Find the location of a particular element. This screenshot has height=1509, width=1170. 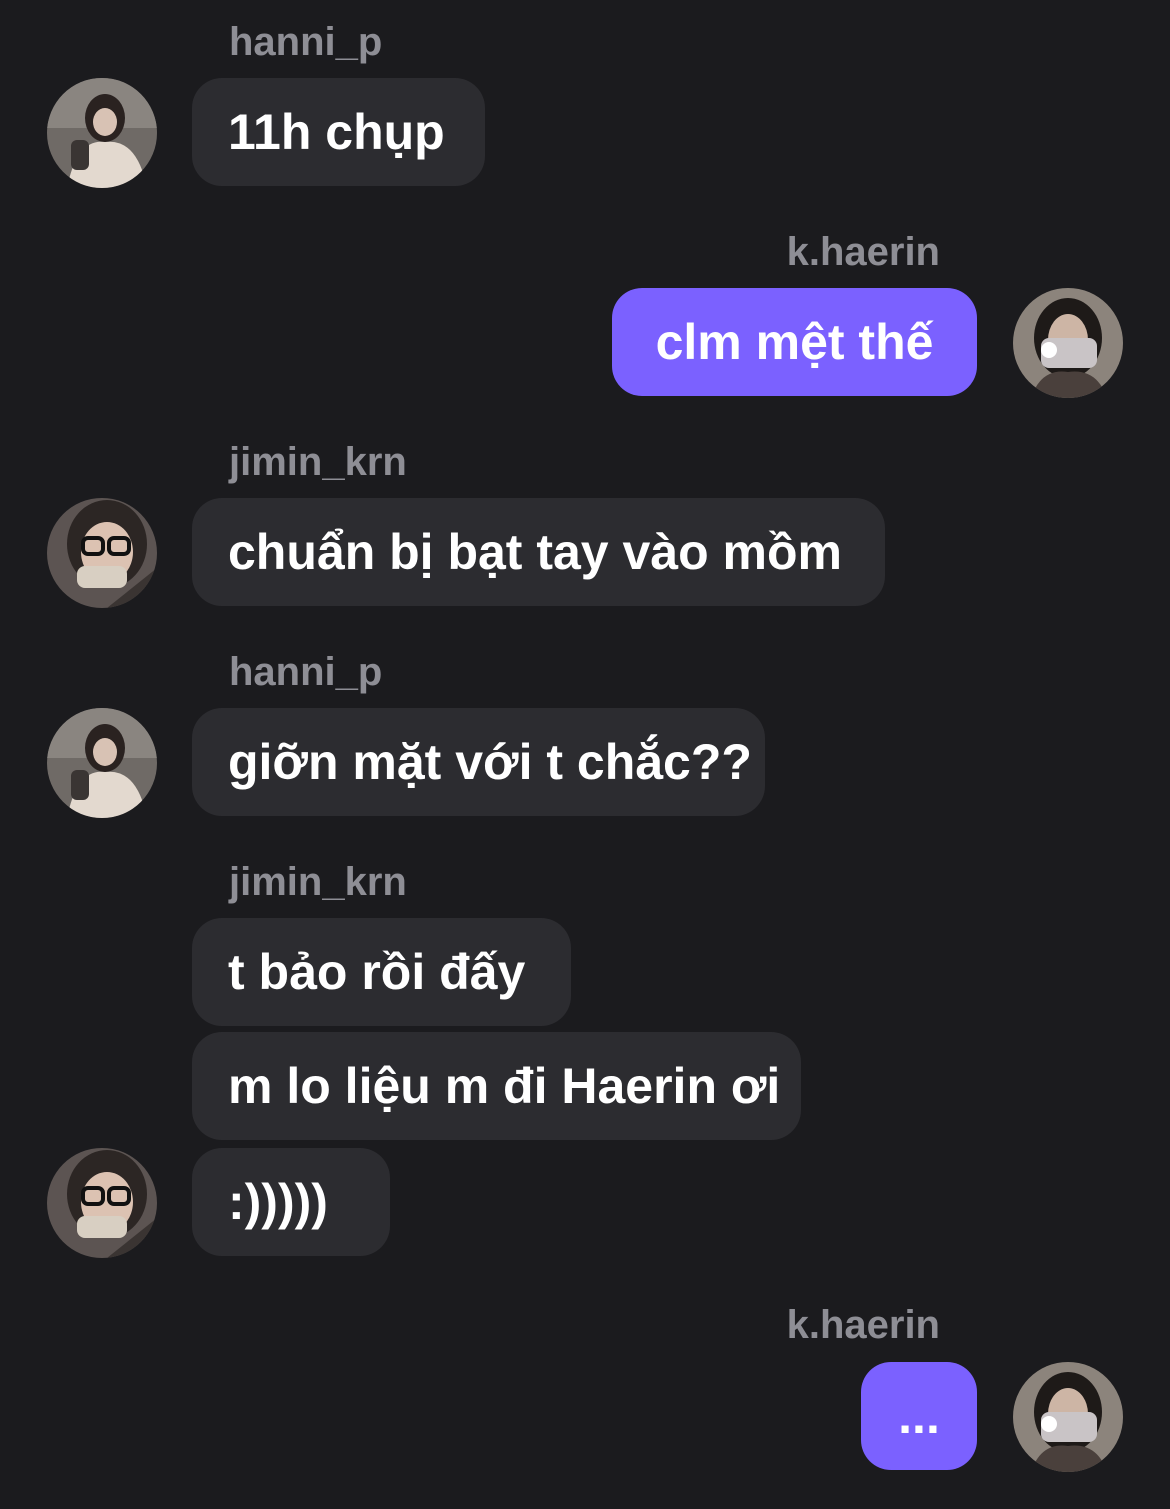

message-bubble: giỡn mặt với t chắc?? is located at coordinates (478, 762).